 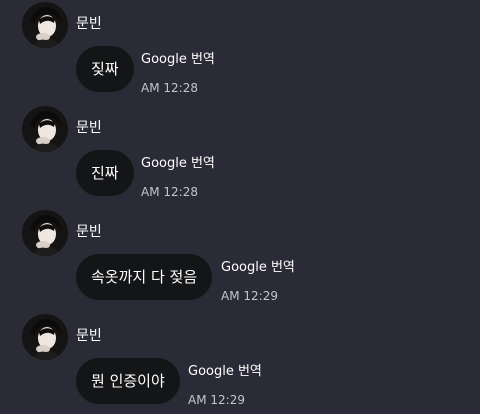 I want to click on message-bubble: 짖짜, so click(x=105, y=69).